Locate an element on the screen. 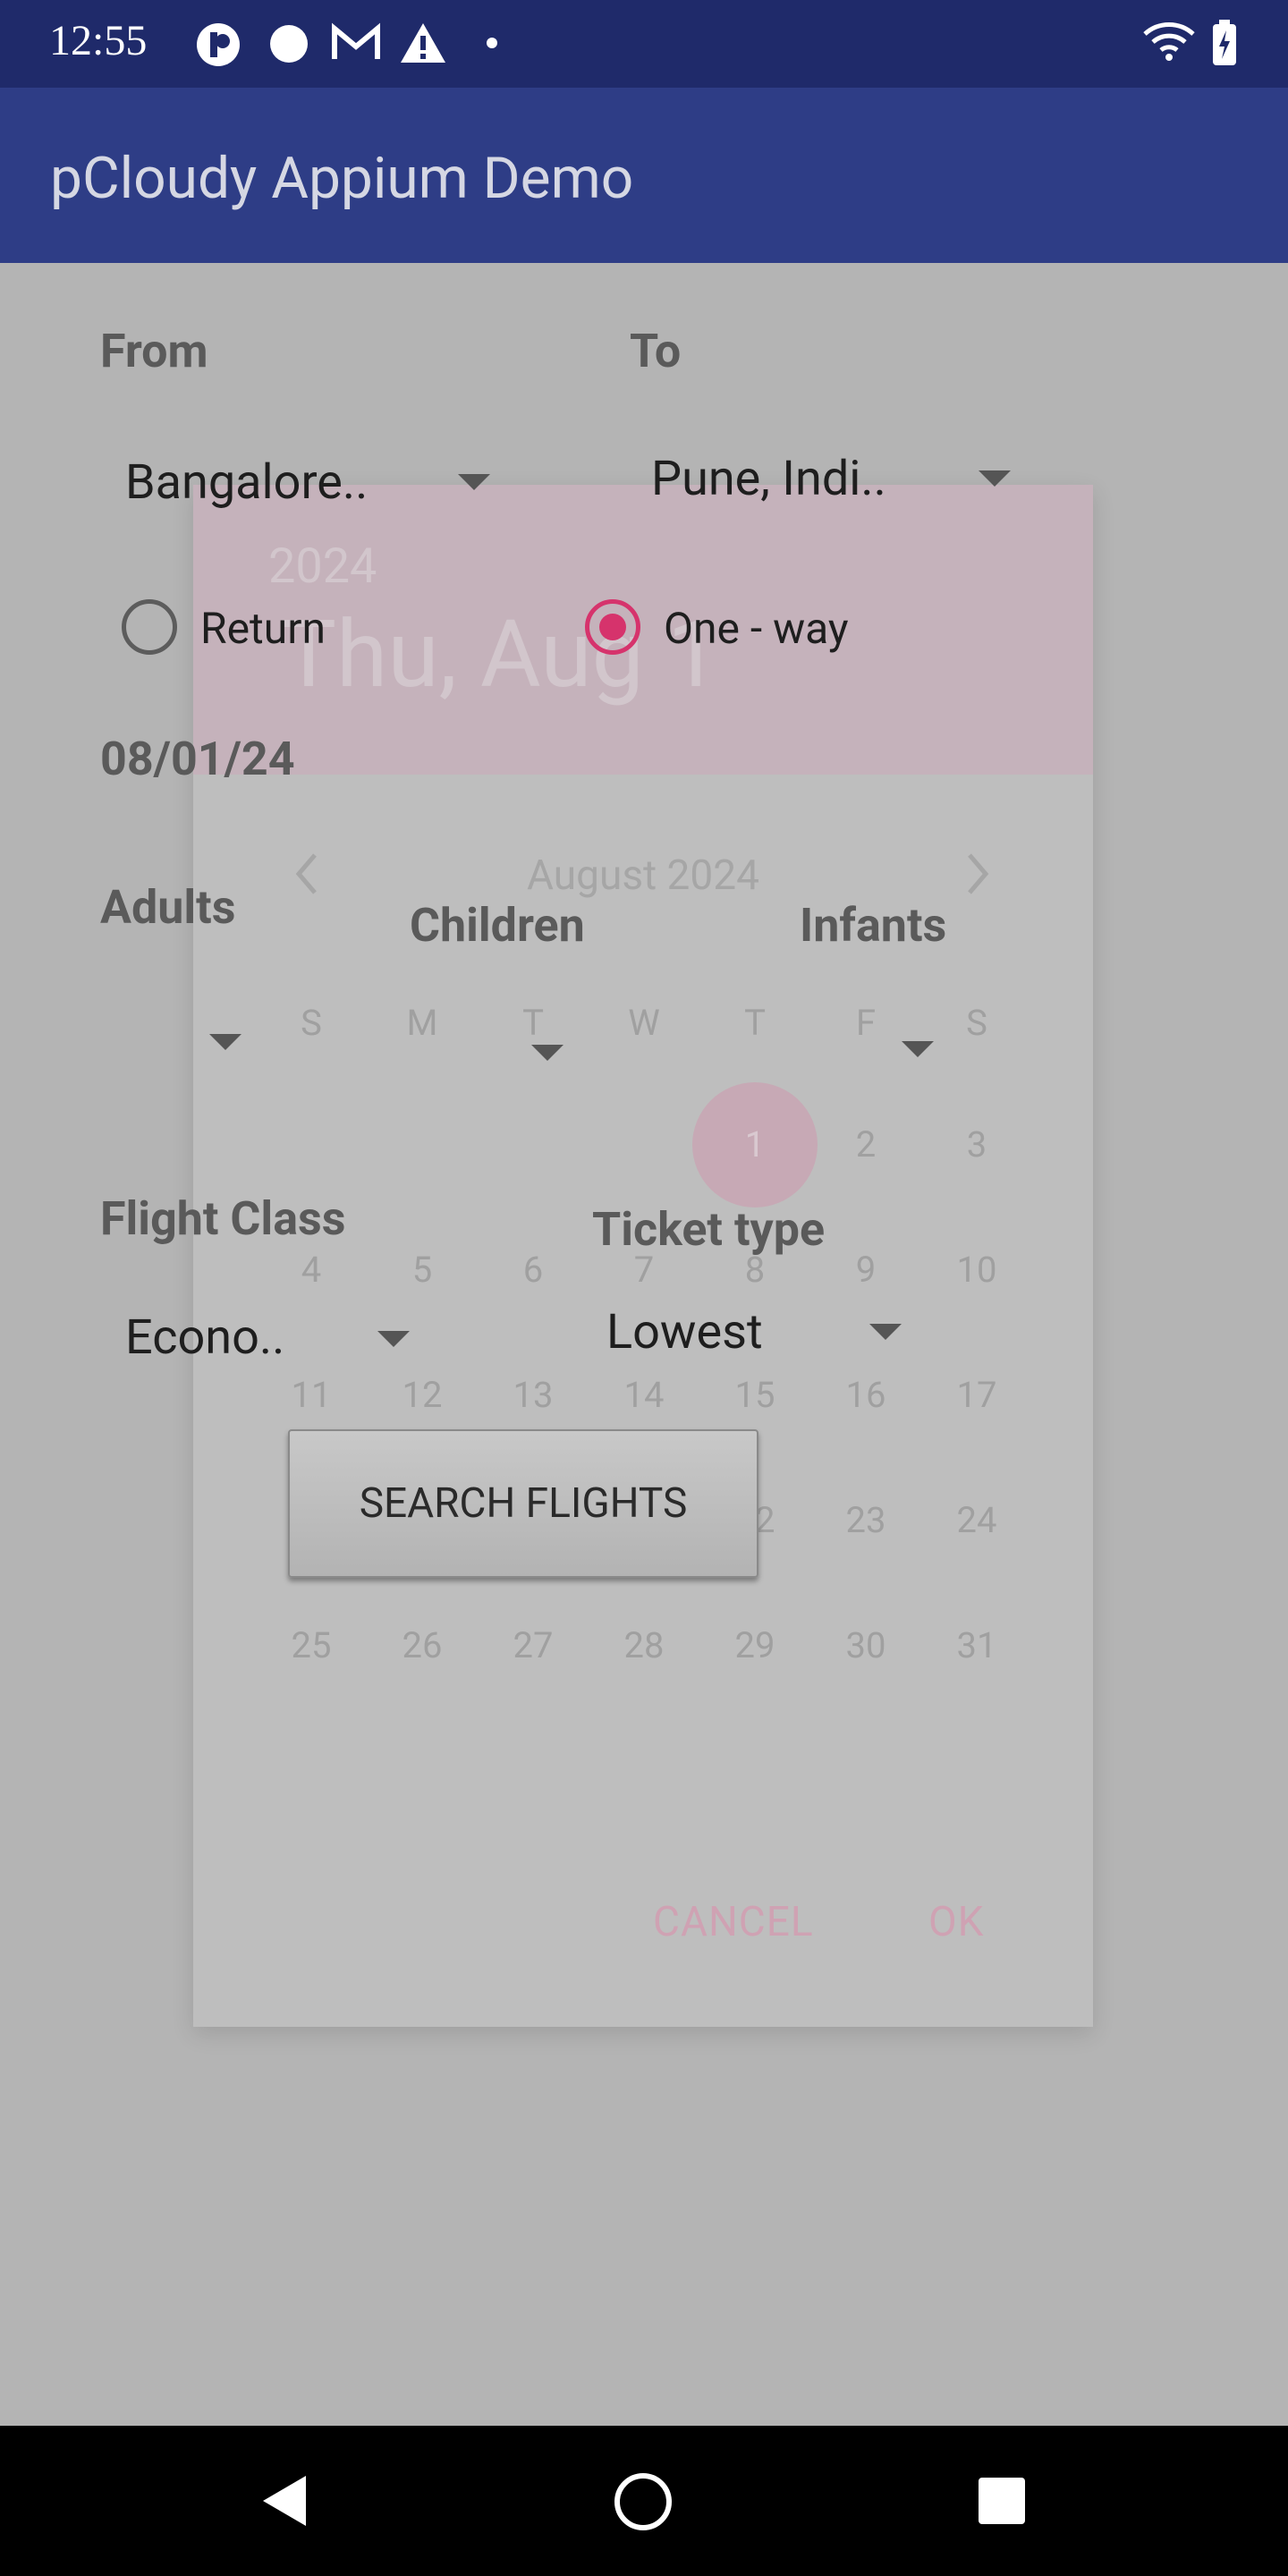 The width and height of the screenshot is (1288, 2576). battery-charging-icon is located at coordinates (1224, 42).